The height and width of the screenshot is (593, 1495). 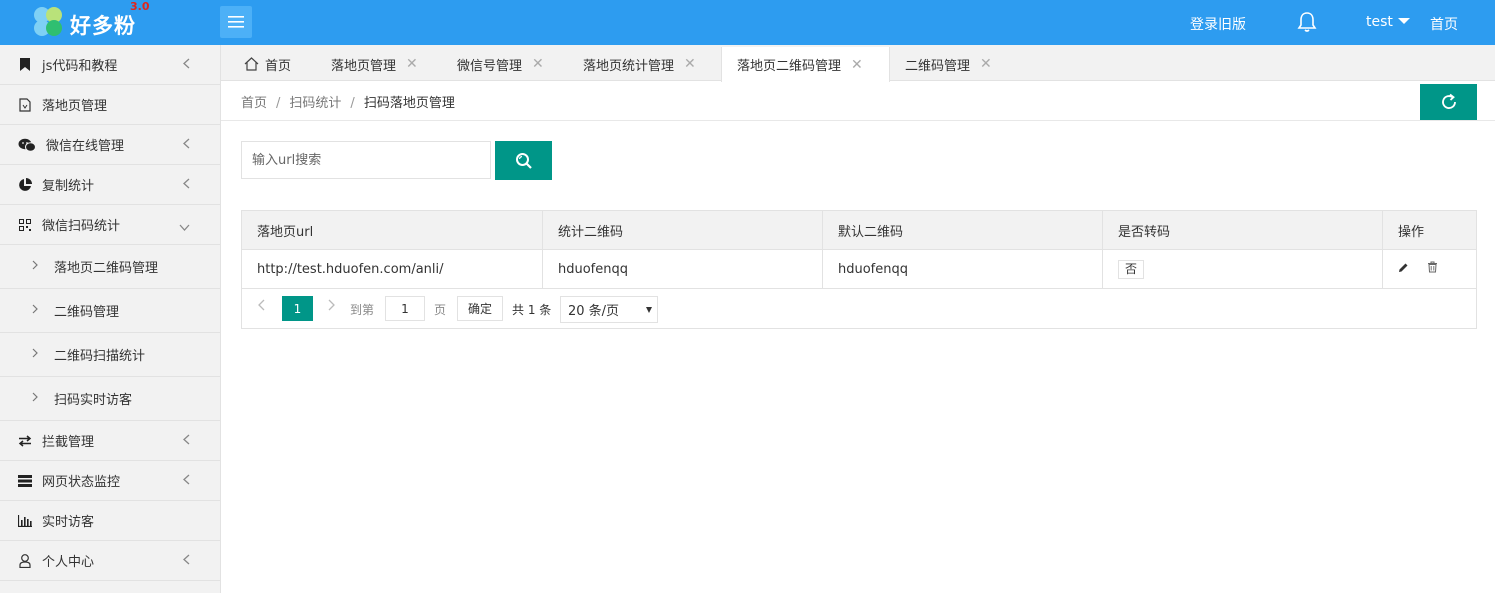 What do you see at coordinates (639, 64) in the screenshot?
I see `tab-landing-stats: 落地页统计管理 ✕` at bounding box center [639, 64].